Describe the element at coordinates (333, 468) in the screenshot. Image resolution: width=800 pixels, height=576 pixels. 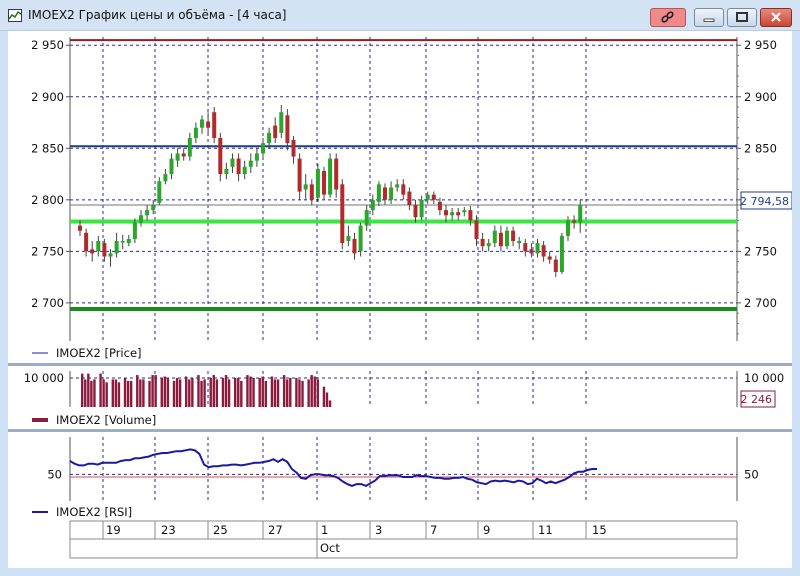
I see `rsi-line` at that location.